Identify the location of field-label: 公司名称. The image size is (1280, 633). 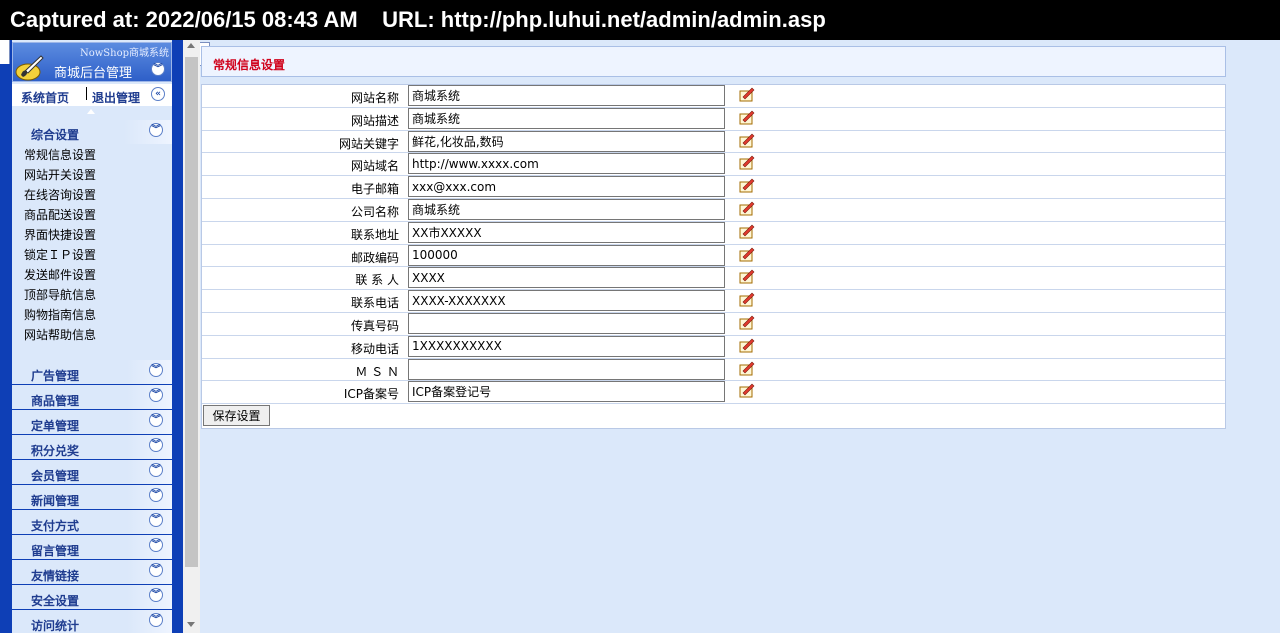
(374, 211).